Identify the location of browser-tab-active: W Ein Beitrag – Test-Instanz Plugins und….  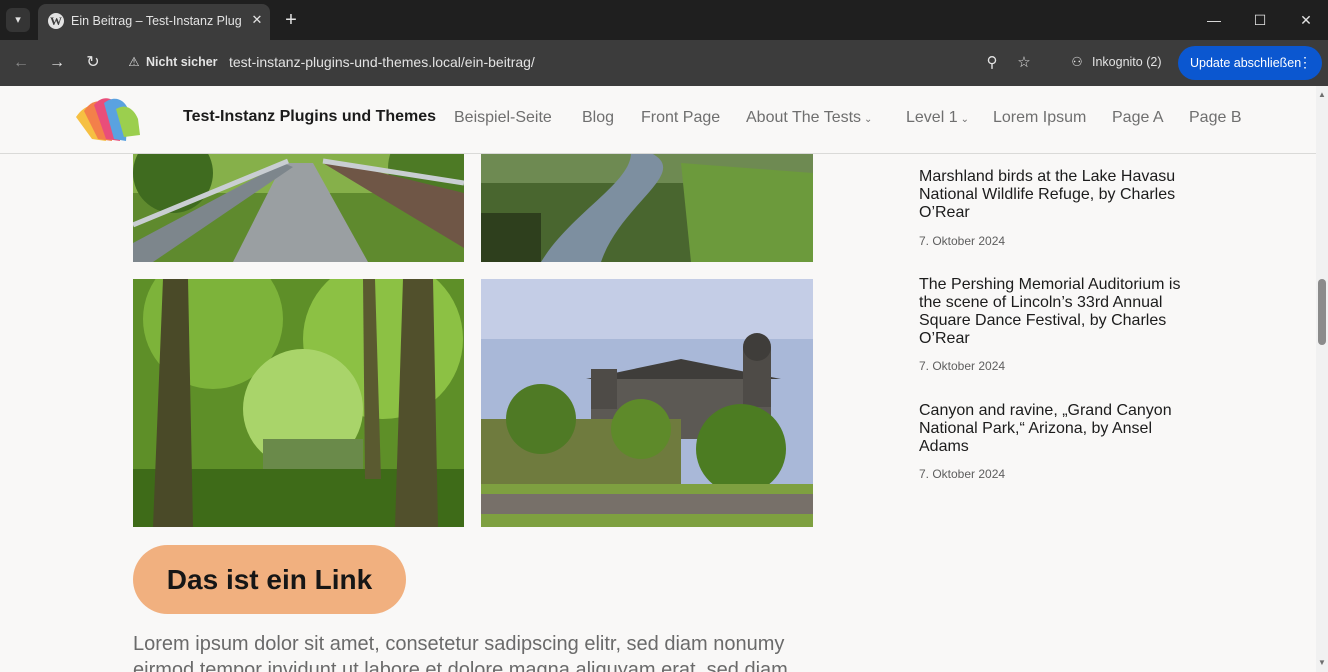
(154, 22).